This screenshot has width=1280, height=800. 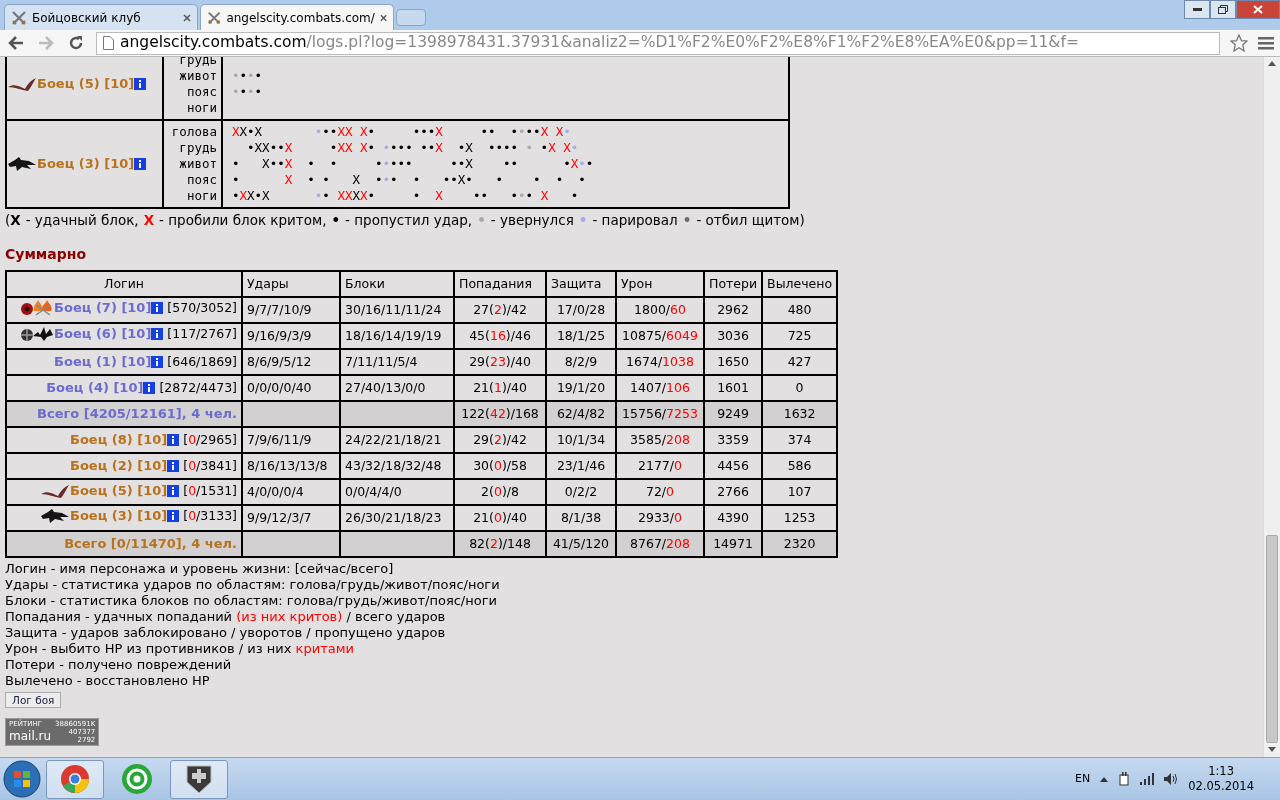 I want to click on player-name-link: Боец (6) [10], so click(x=103, y=334).